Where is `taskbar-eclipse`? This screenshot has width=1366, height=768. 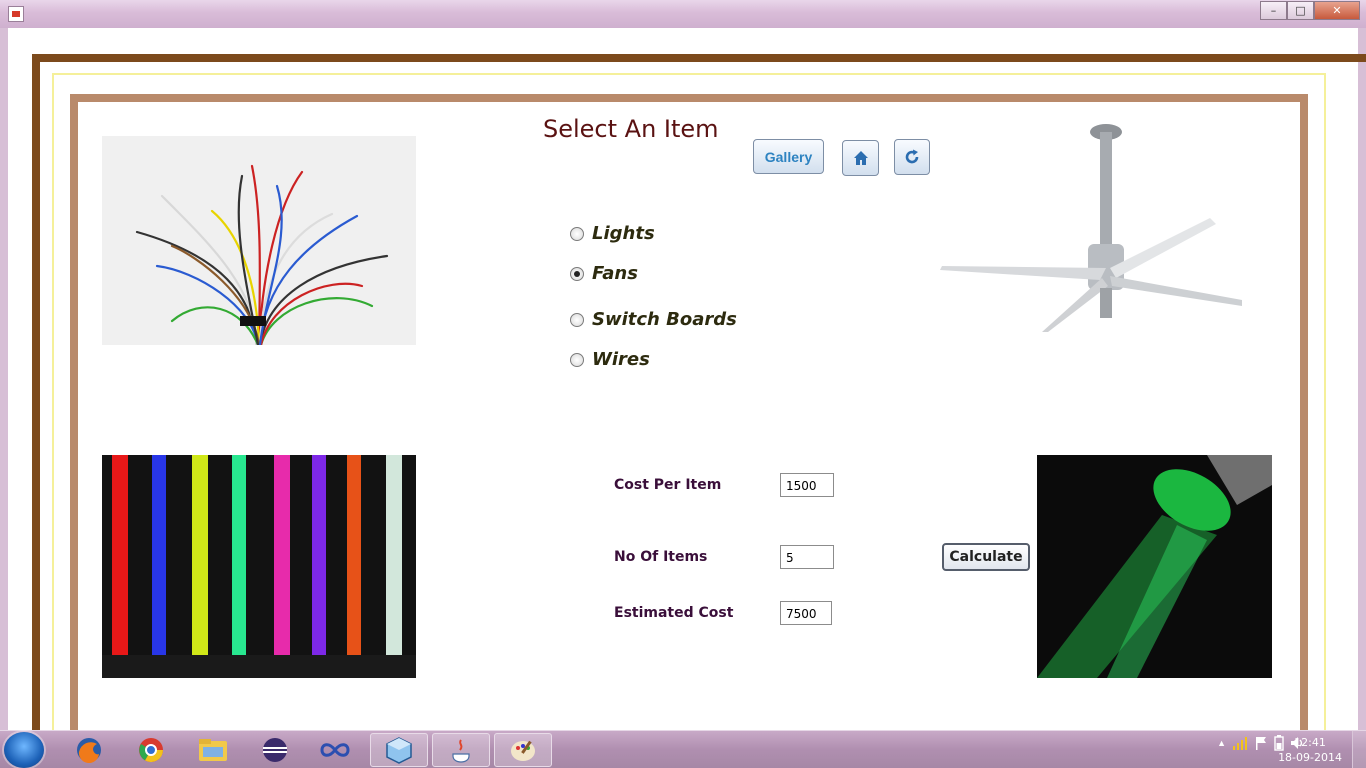 taskbar-eclipse is located at coordinates (275, 750).